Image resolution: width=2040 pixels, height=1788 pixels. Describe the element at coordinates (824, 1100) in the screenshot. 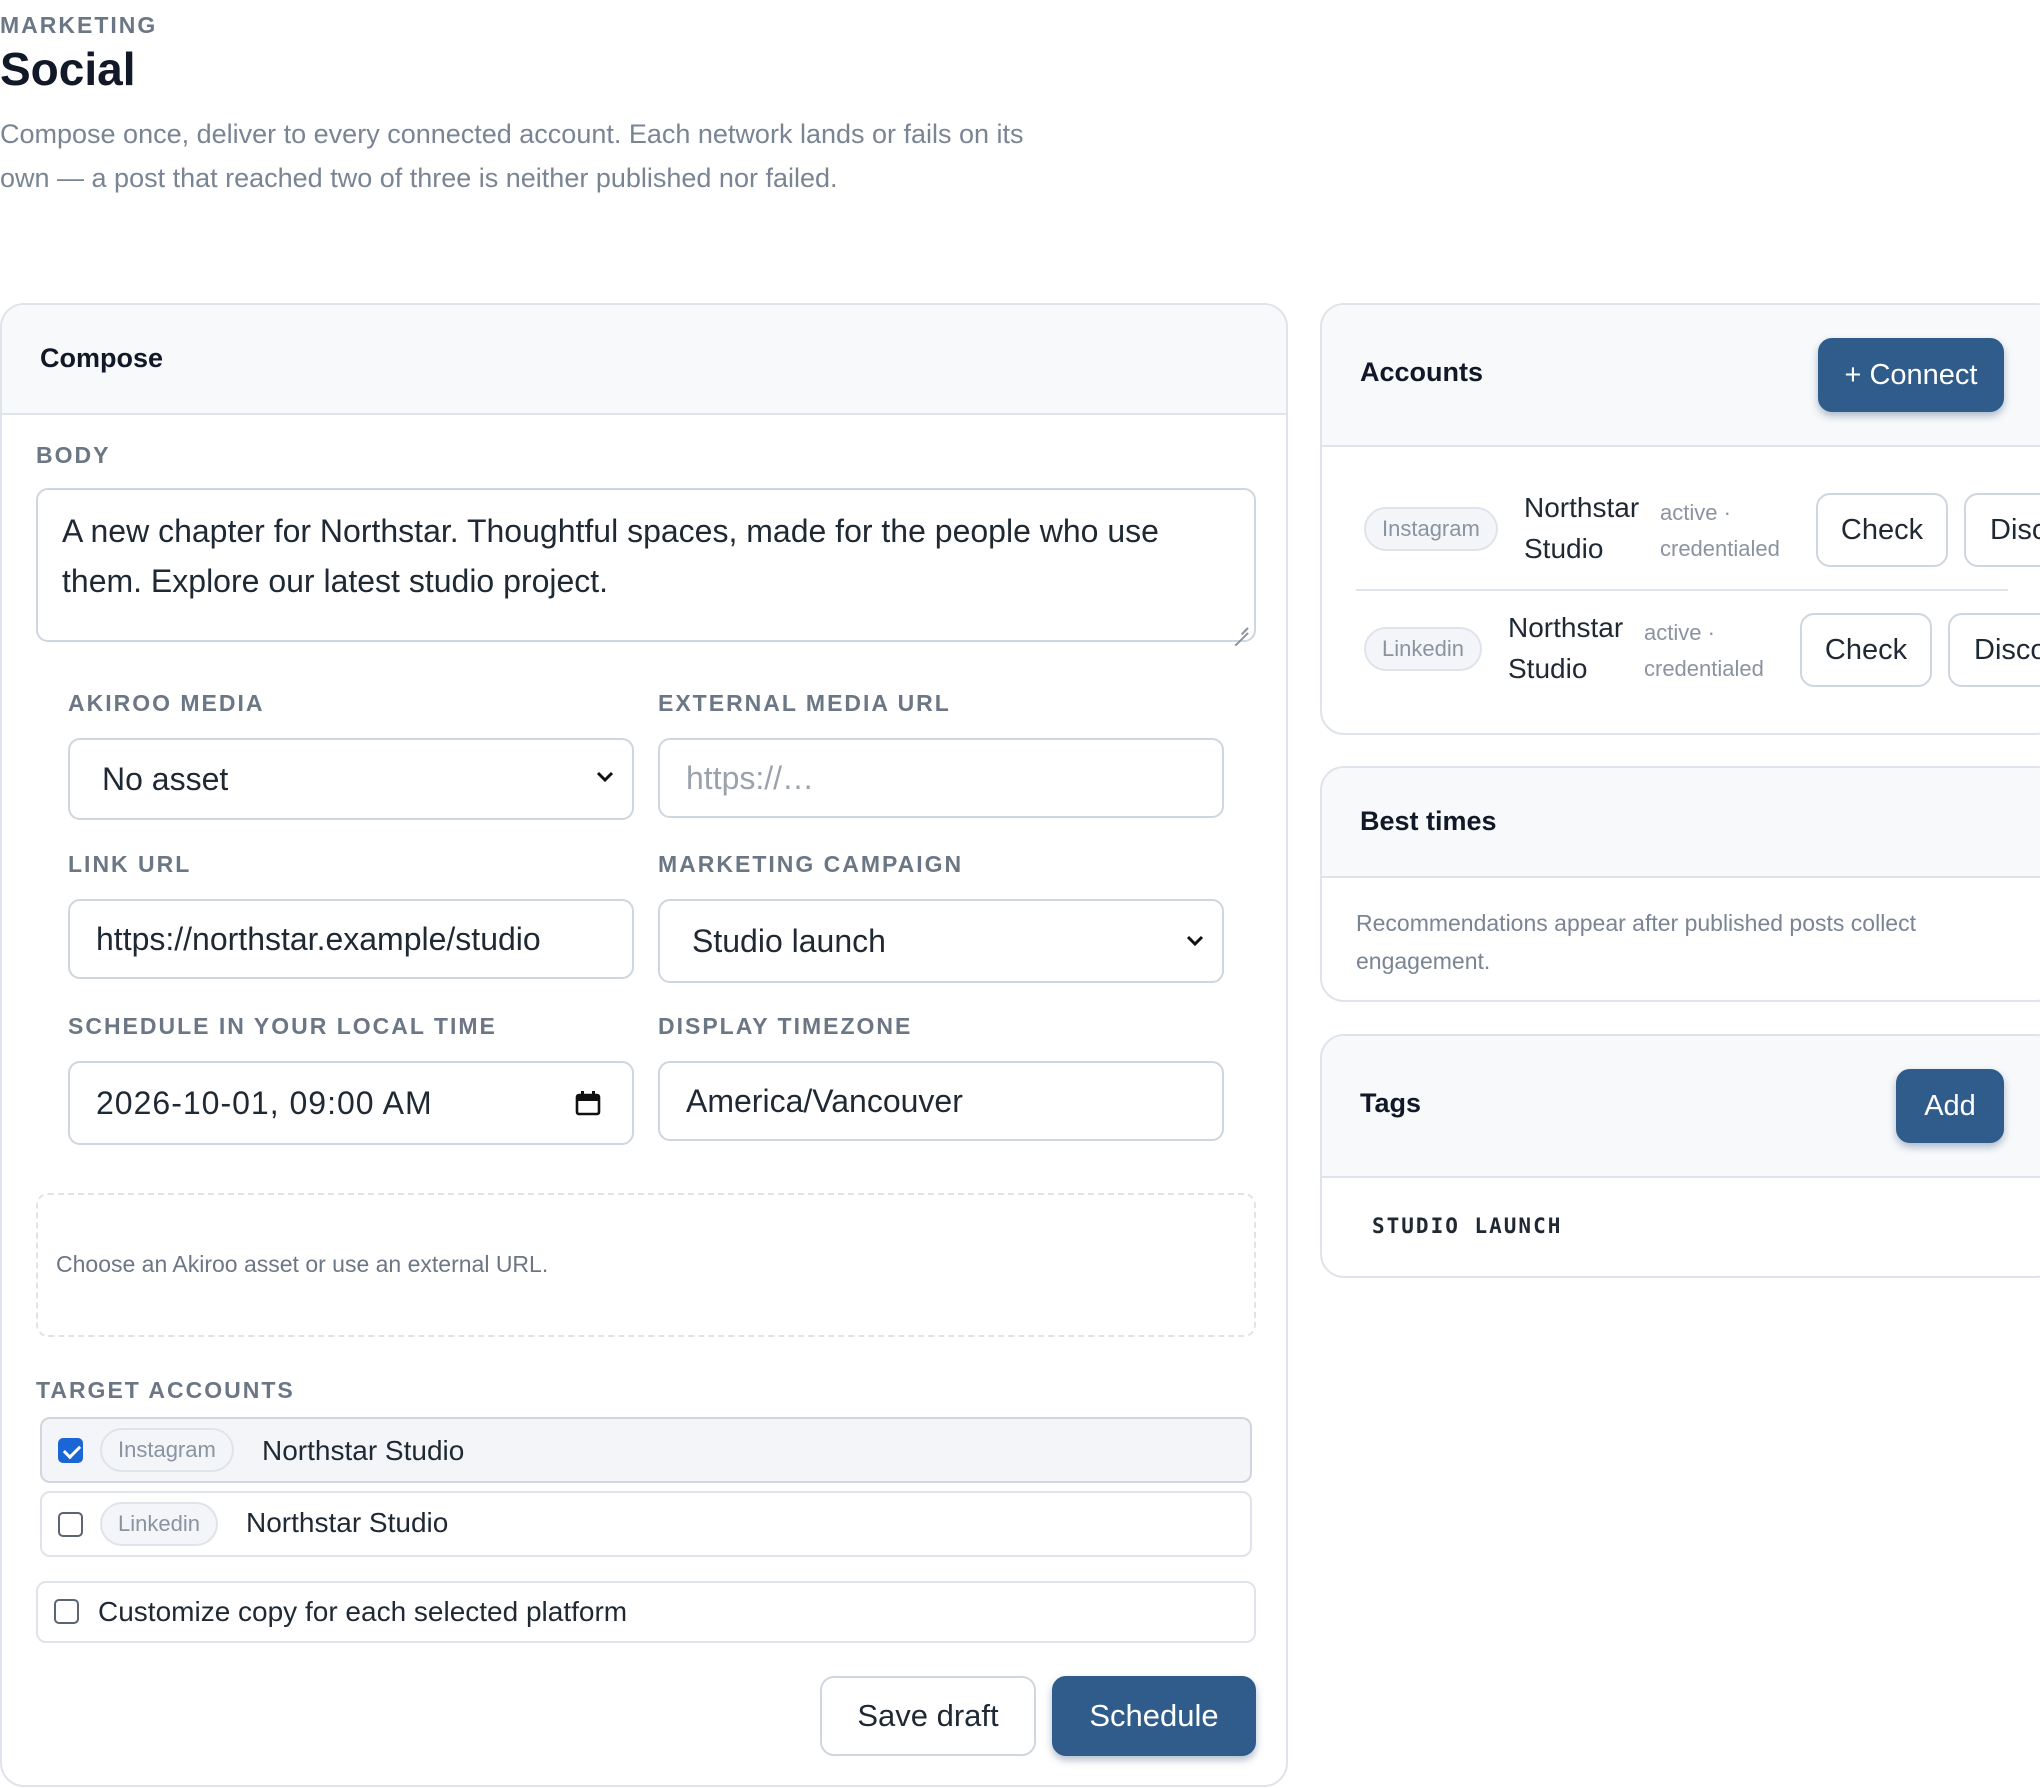

I see `timezone-value: America/Vancouver` at that location.